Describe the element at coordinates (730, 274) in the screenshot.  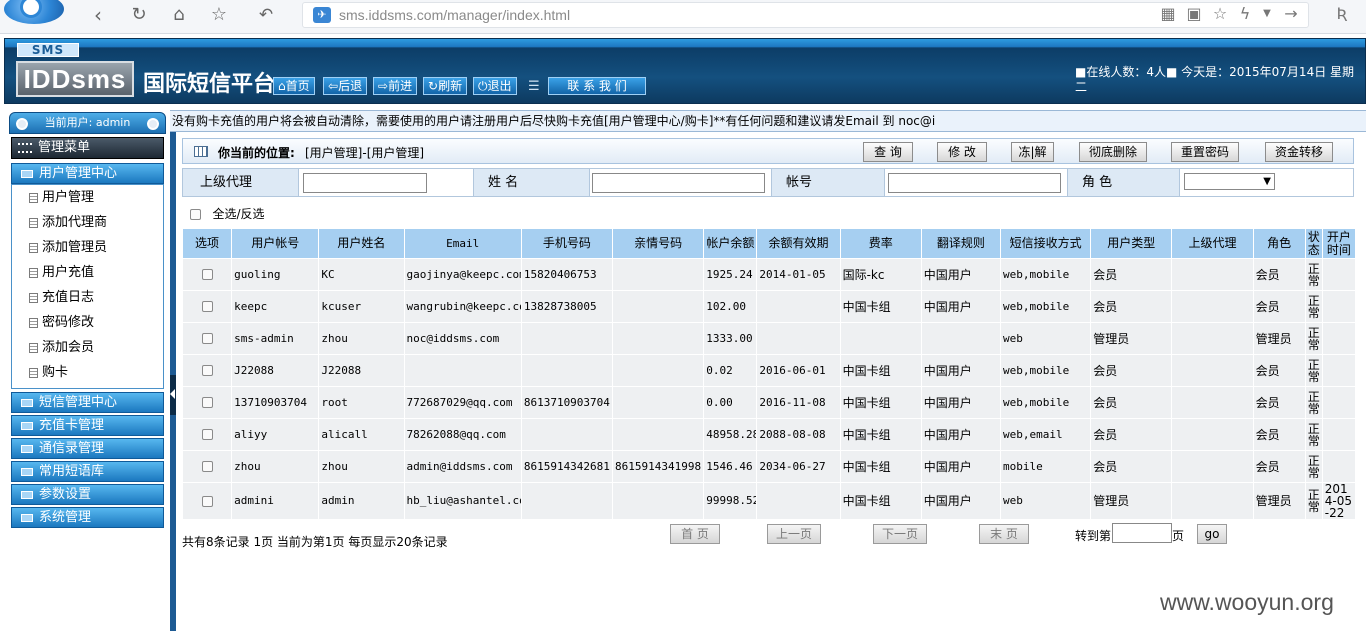
I see `table-cell: 1925.24` at that location.